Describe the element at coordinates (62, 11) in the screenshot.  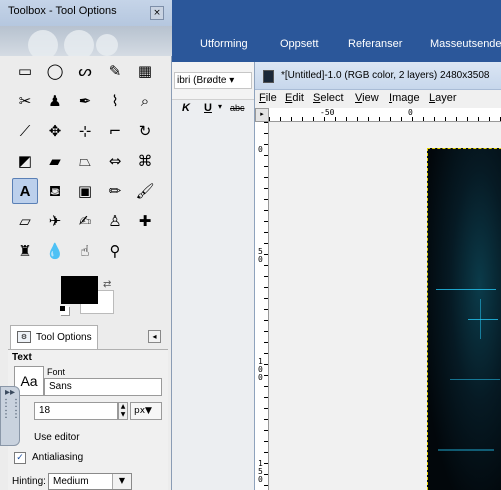
I see `toolbox-title: Toolbox - Tool Options` at that location.